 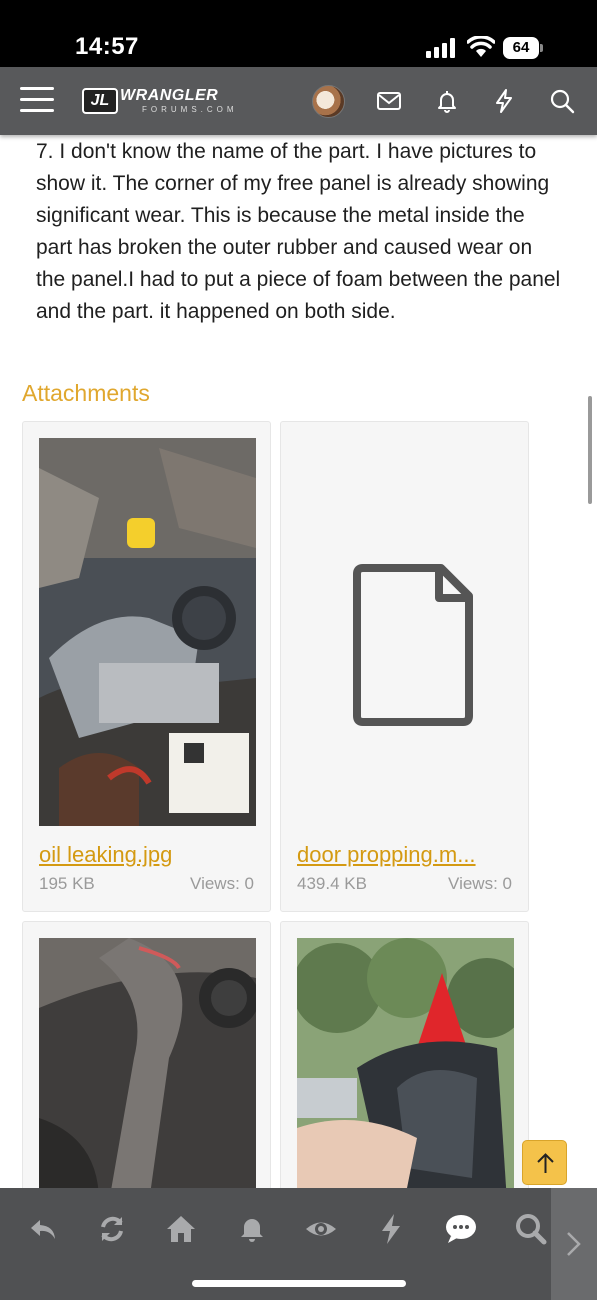 I want to click on toolbar-scroll-right, so click(x=574, y=1244).